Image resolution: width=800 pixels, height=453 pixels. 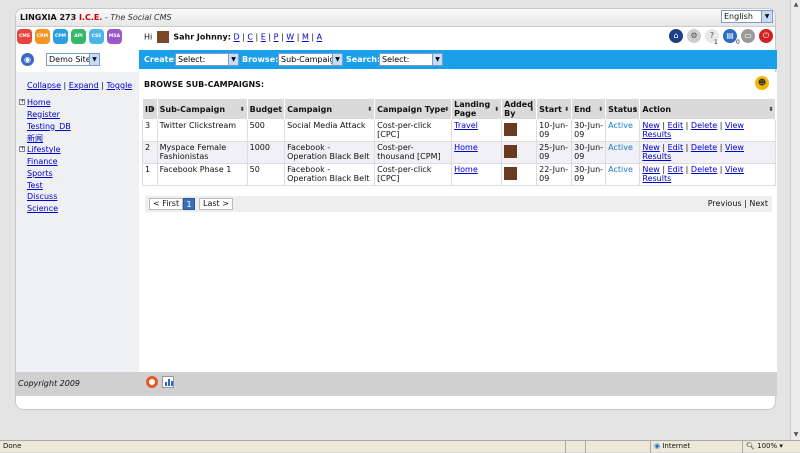 I want to click on sidebar-item-0: Home, so click(x=39, y=102).